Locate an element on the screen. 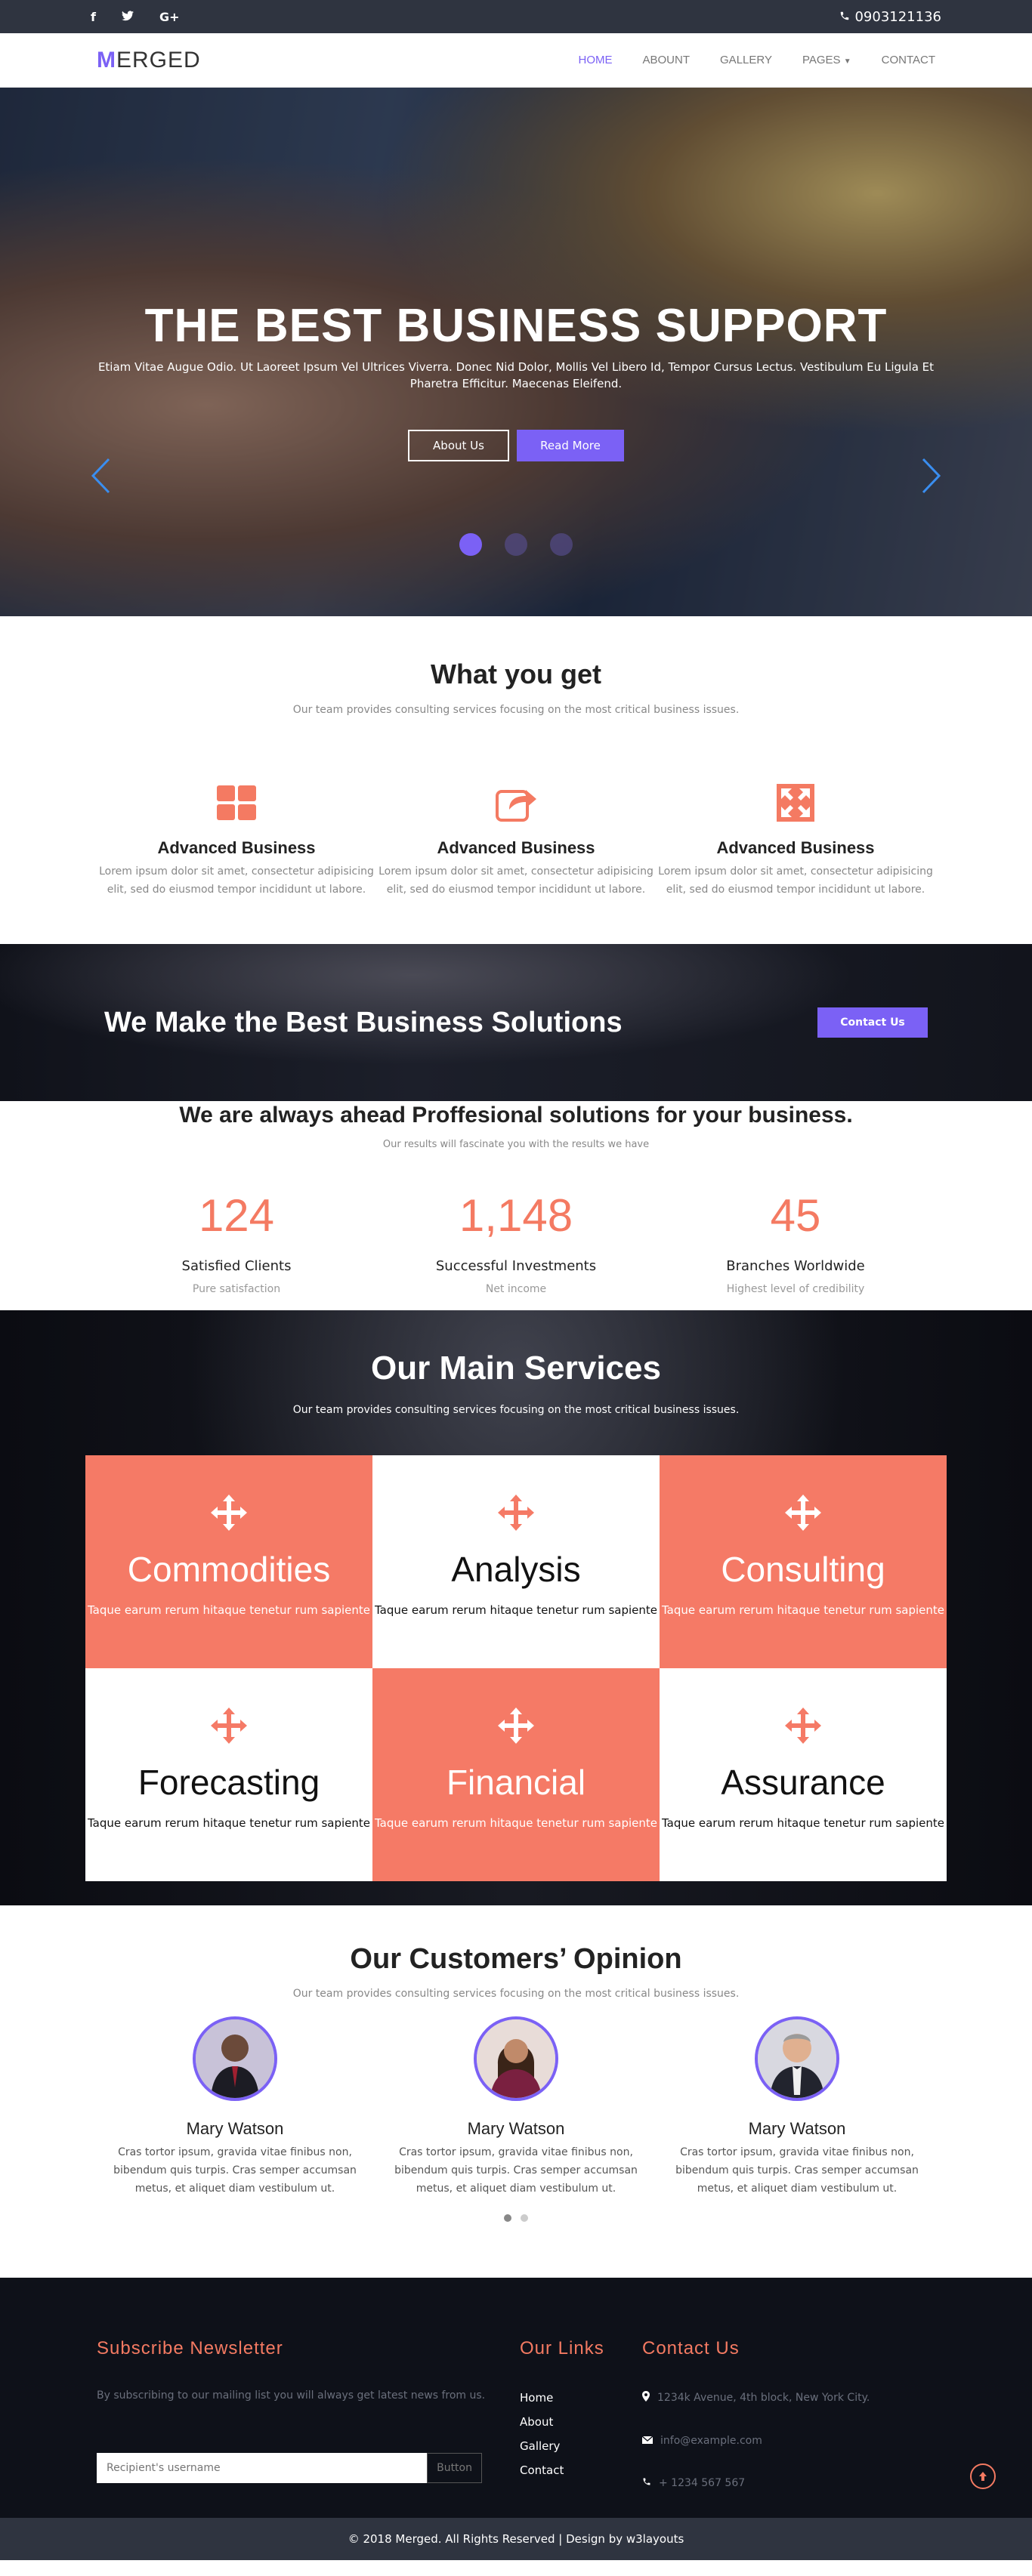 This screenshot has width=1032, height=2576. nav-pages: PAGES ▼ is located at coordinates (826, 60).